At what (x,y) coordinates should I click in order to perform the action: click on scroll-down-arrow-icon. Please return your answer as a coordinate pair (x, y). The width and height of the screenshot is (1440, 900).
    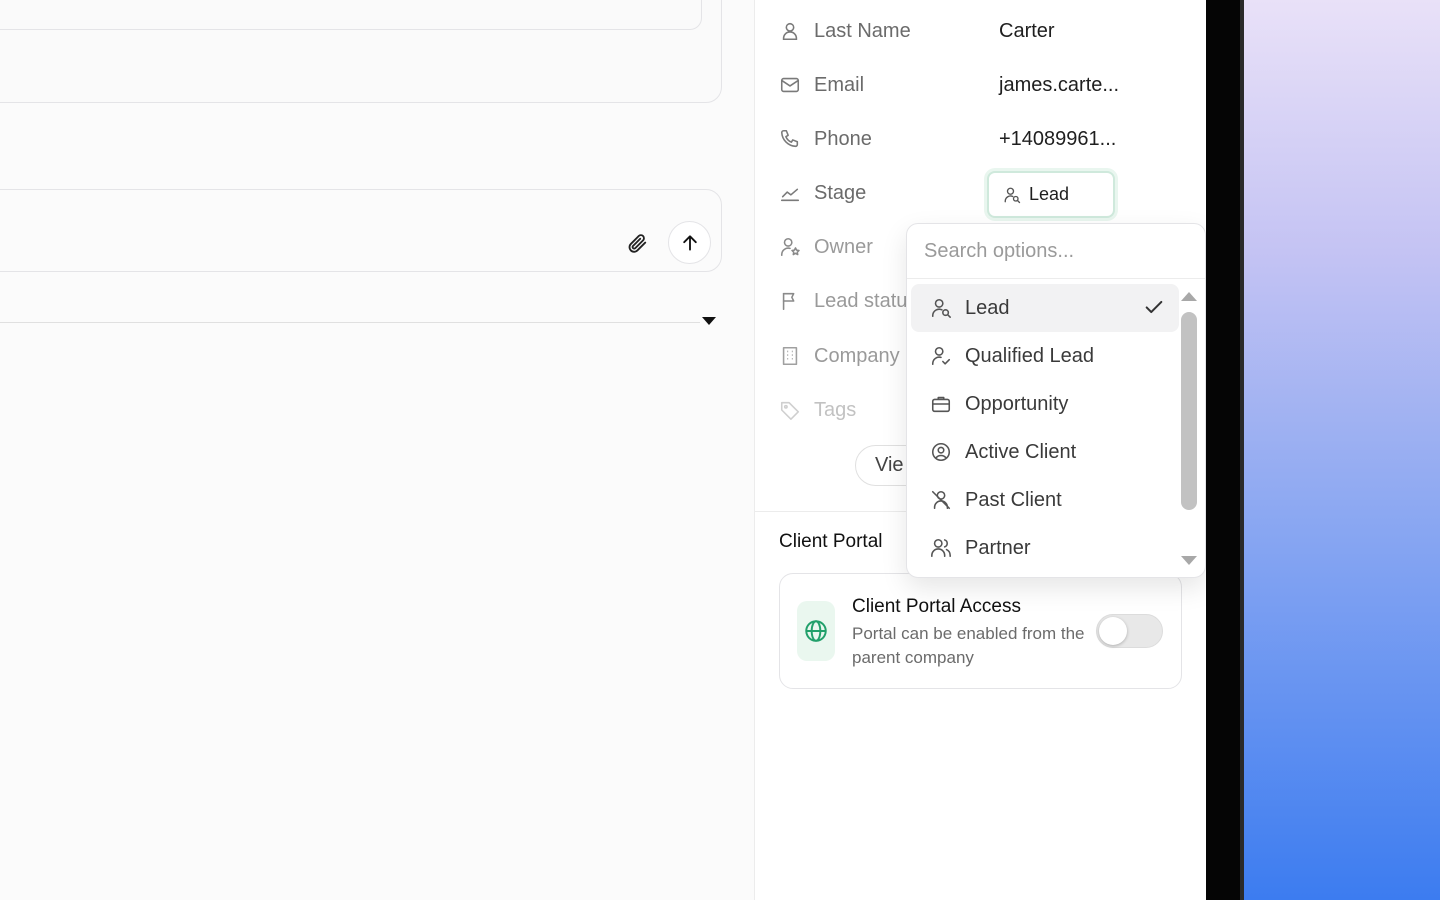
    Looking at the image, I should click on (1189, 560).